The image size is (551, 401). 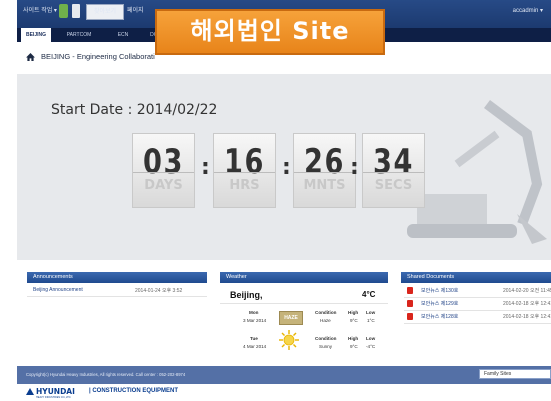 I want to click on hyundai-logo-subtitle: HEAVY INDUSTRIES CO.,LTD., so click(x=54, y=397).